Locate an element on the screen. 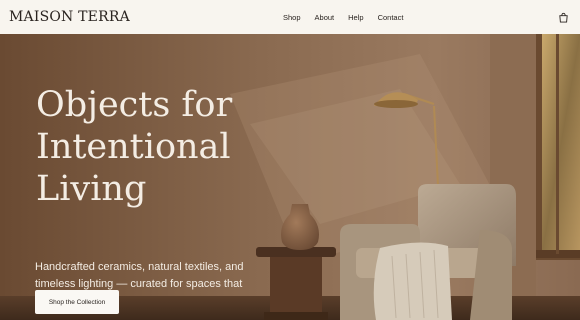  hero-title: Objects for Intentional Living is located at coordinates (134, 147).